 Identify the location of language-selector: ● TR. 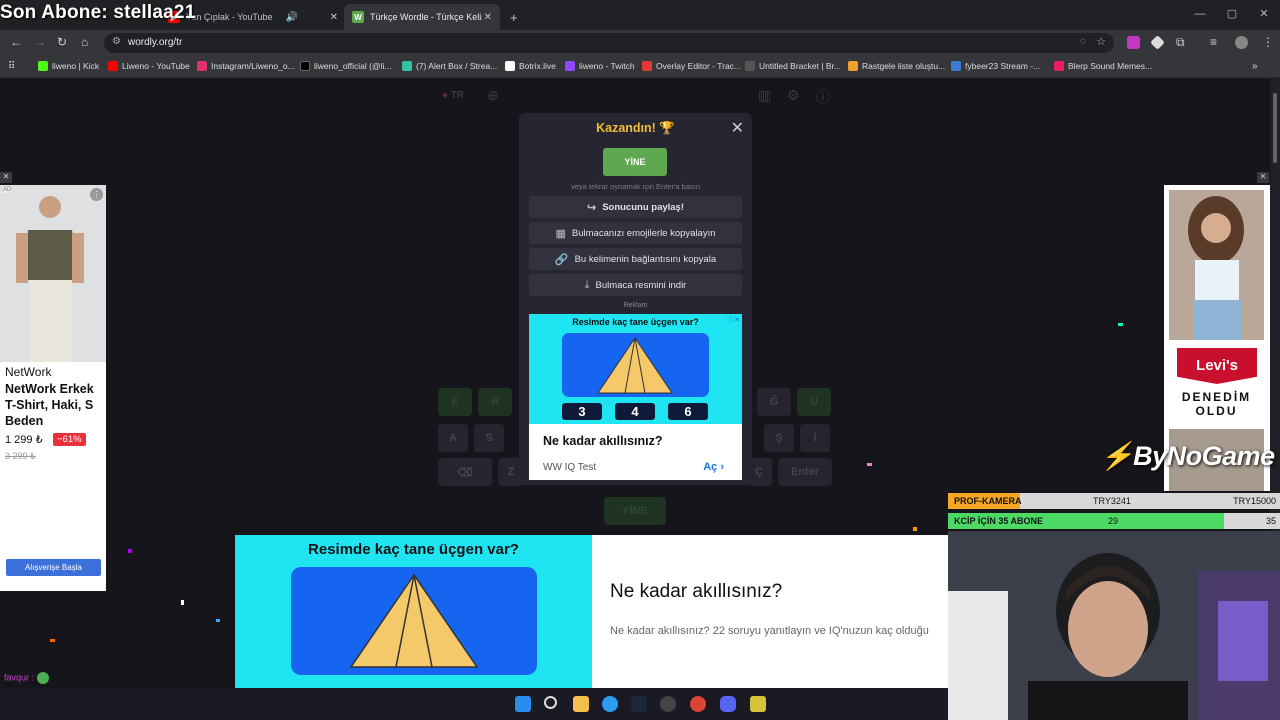
(453, 95).